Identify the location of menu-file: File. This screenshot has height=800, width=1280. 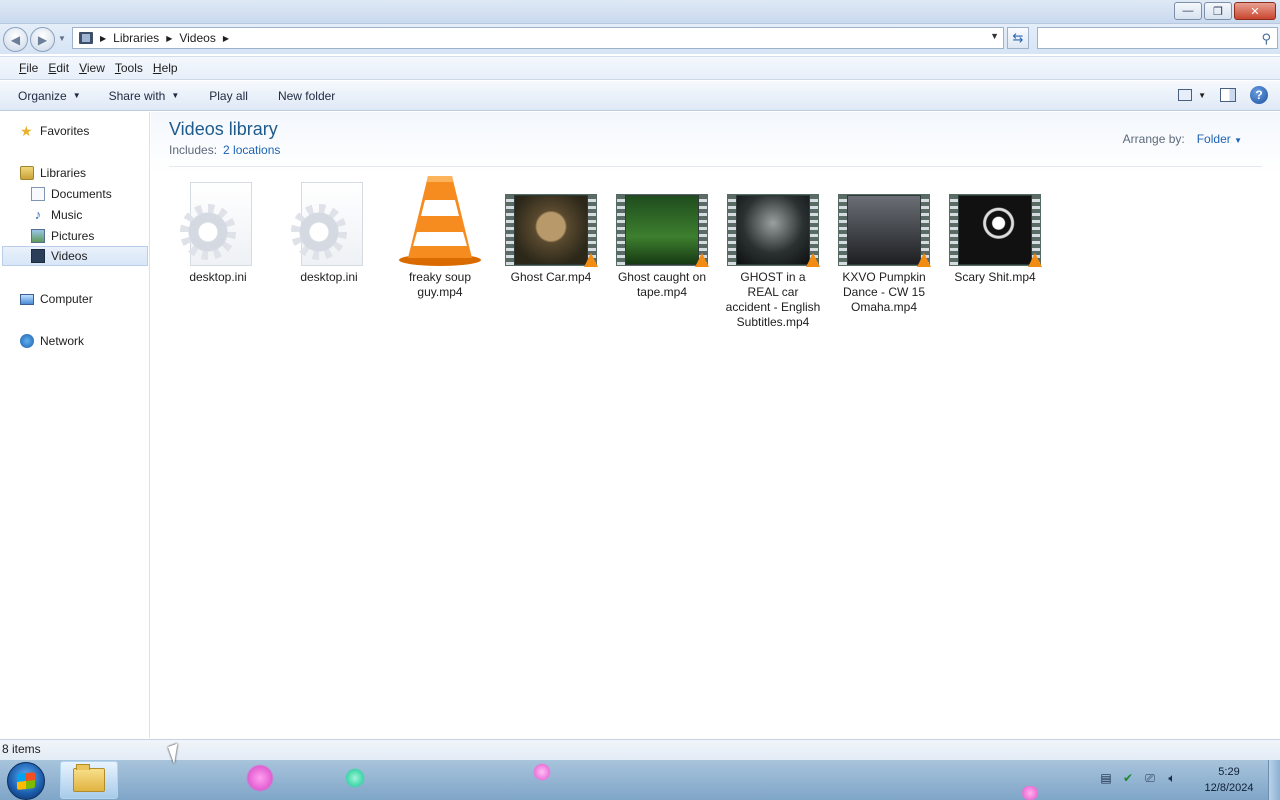
(28, 68).